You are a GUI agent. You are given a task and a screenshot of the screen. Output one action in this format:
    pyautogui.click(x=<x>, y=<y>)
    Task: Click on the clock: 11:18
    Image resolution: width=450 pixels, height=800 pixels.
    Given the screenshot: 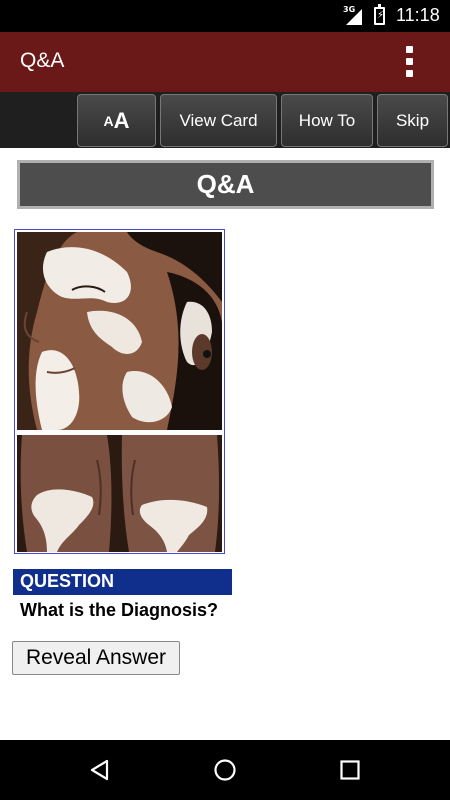 What is the action you would take?
    pyautogui.click(x=418, y=15)
    